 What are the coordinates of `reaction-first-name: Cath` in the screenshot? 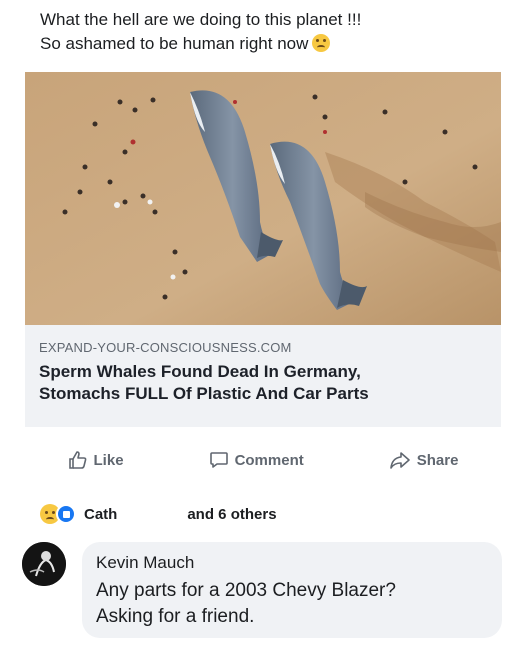 It's located at (100, 514).